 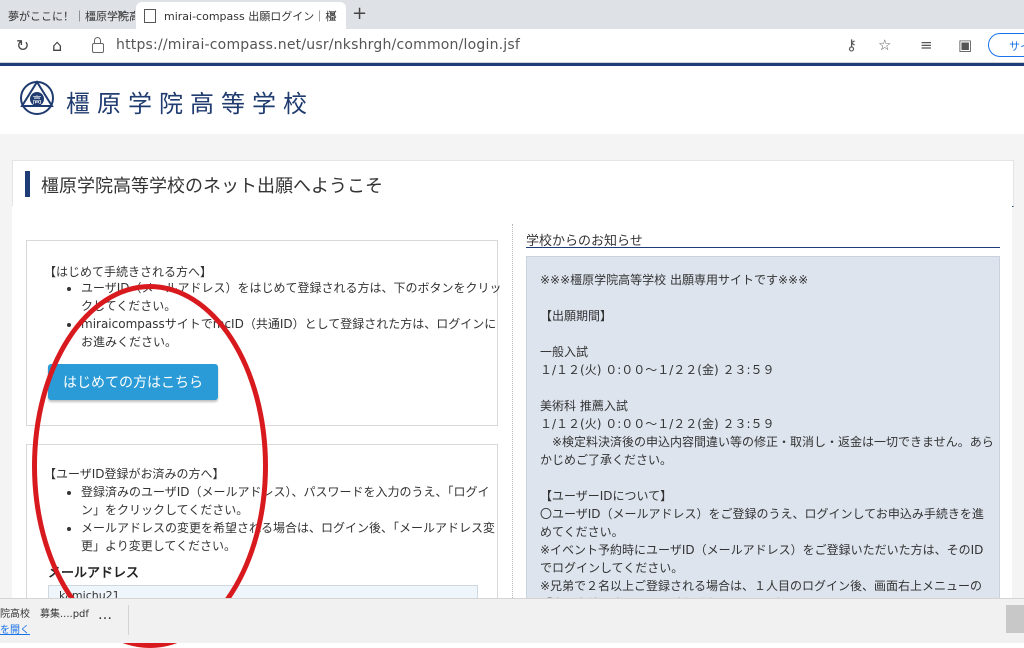 What do you see at coordinates (128, 272) in the screenshot?
I see `first-time-heading: 【はじめて手続きされる方へ】` at bounding box center [128, 272].